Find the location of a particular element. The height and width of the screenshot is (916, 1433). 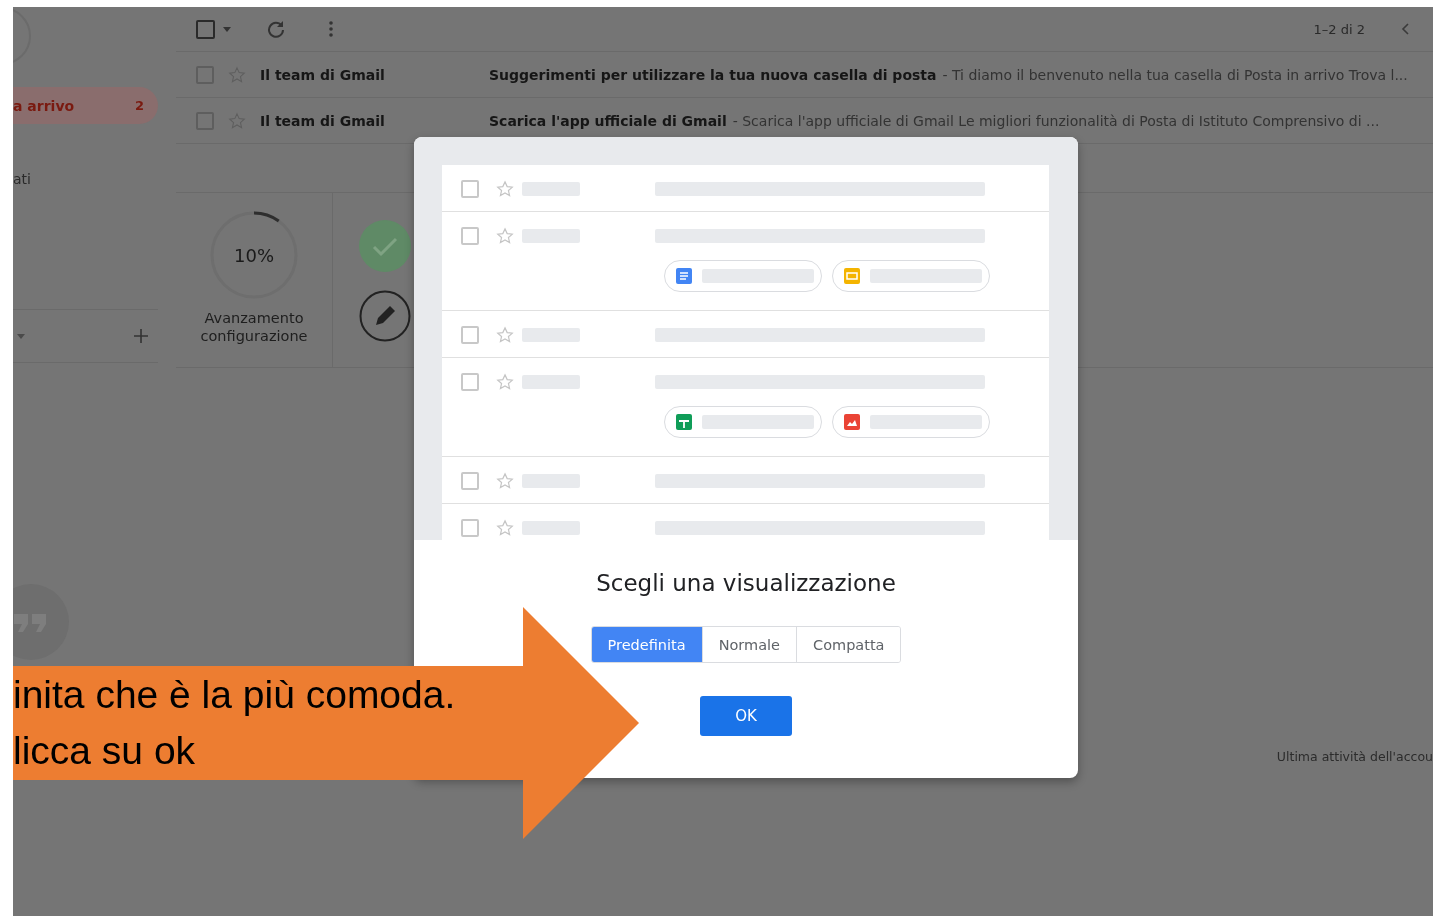

view-option: Predefinita is located at coordinates (646, 644).